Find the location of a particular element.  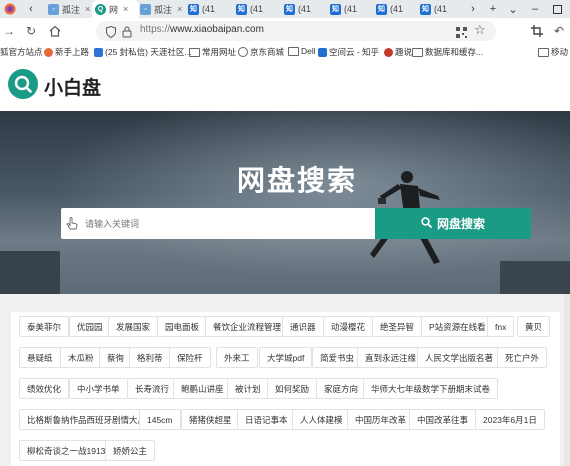

crop-tool-icon is located at coordinates (537, 31).